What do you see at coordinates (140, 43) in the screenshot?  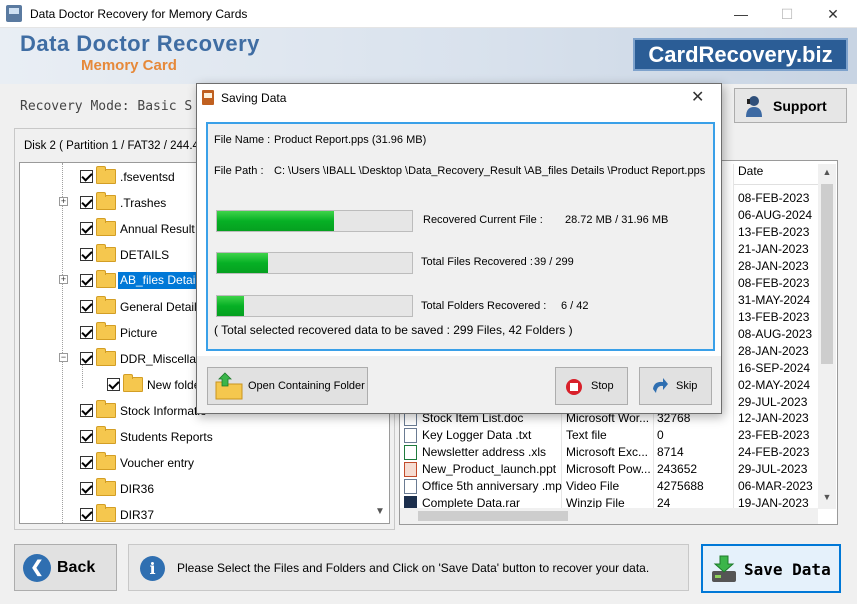 I see `product-title: Data Doctor Recovery` at bounding box center [140, 43].